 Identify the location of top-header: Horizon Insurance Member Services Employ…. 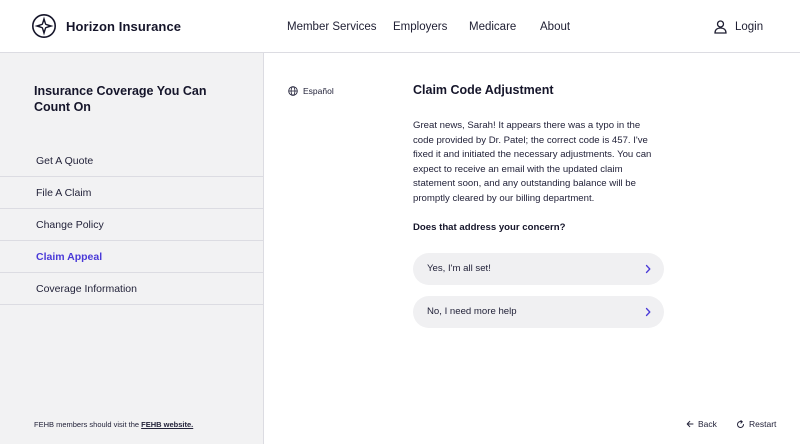
(400, 26).